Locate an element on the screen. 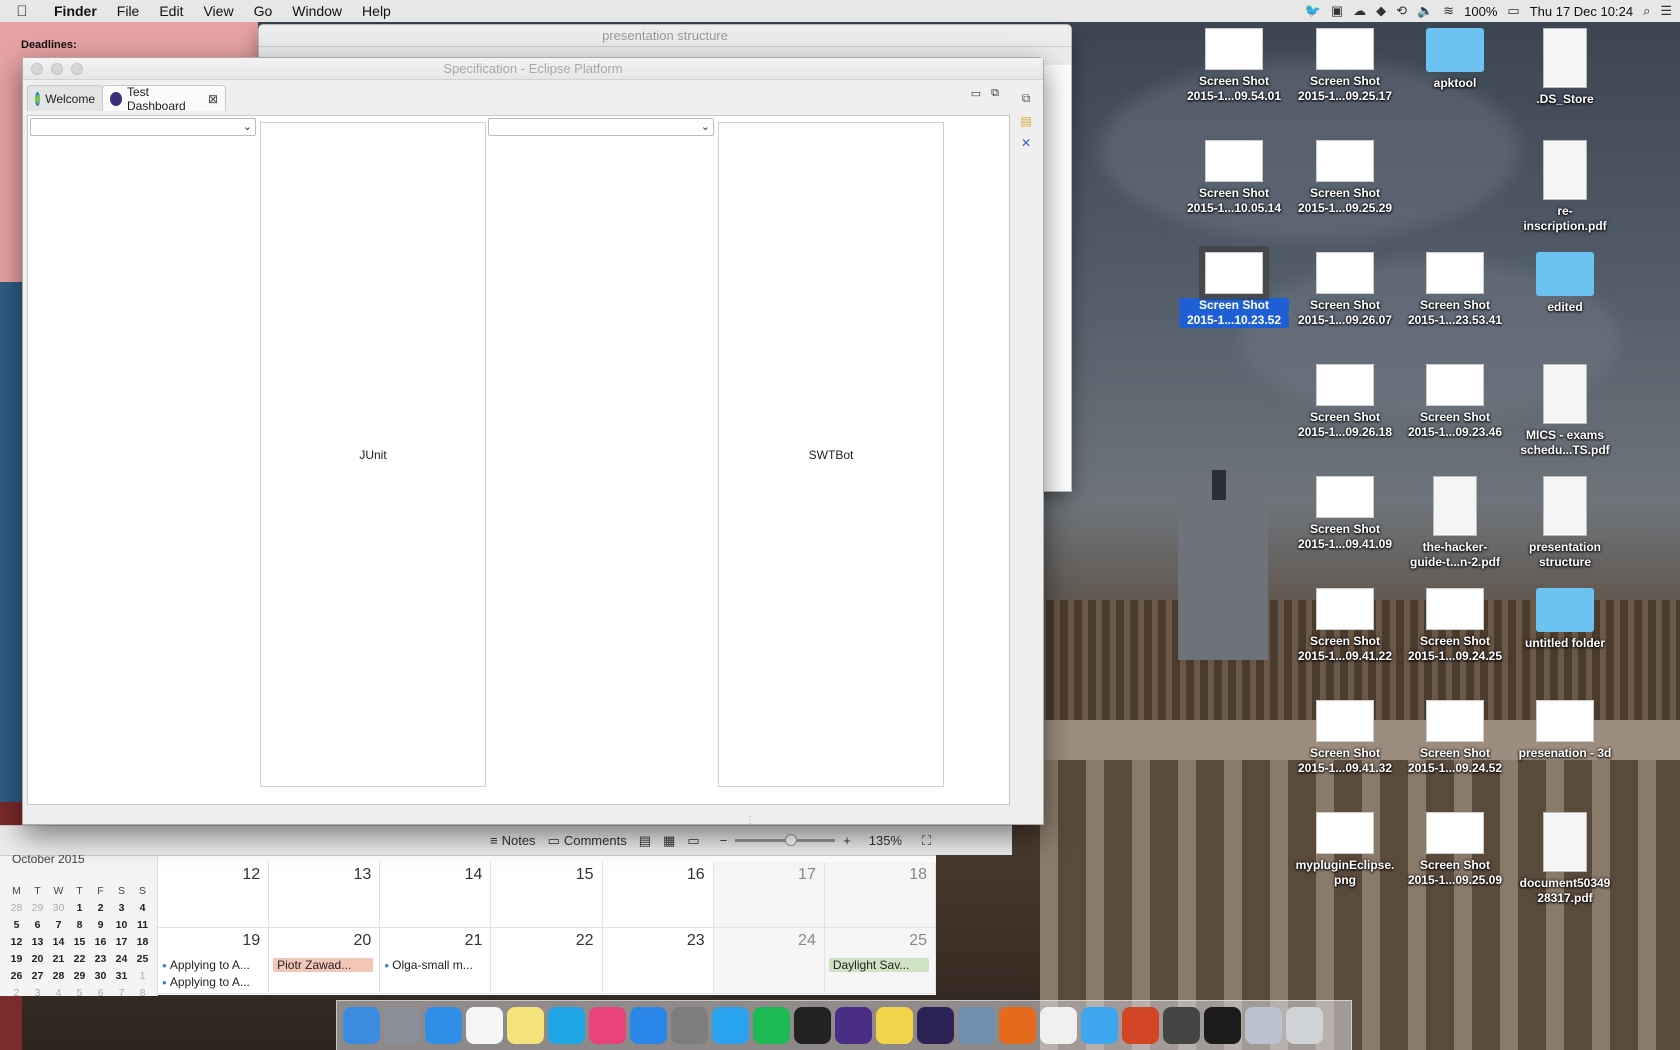 The width and height of the screenshot is (1680, 1050). slide-sorter-icon: ▦ is located at coordinates (669, 841).